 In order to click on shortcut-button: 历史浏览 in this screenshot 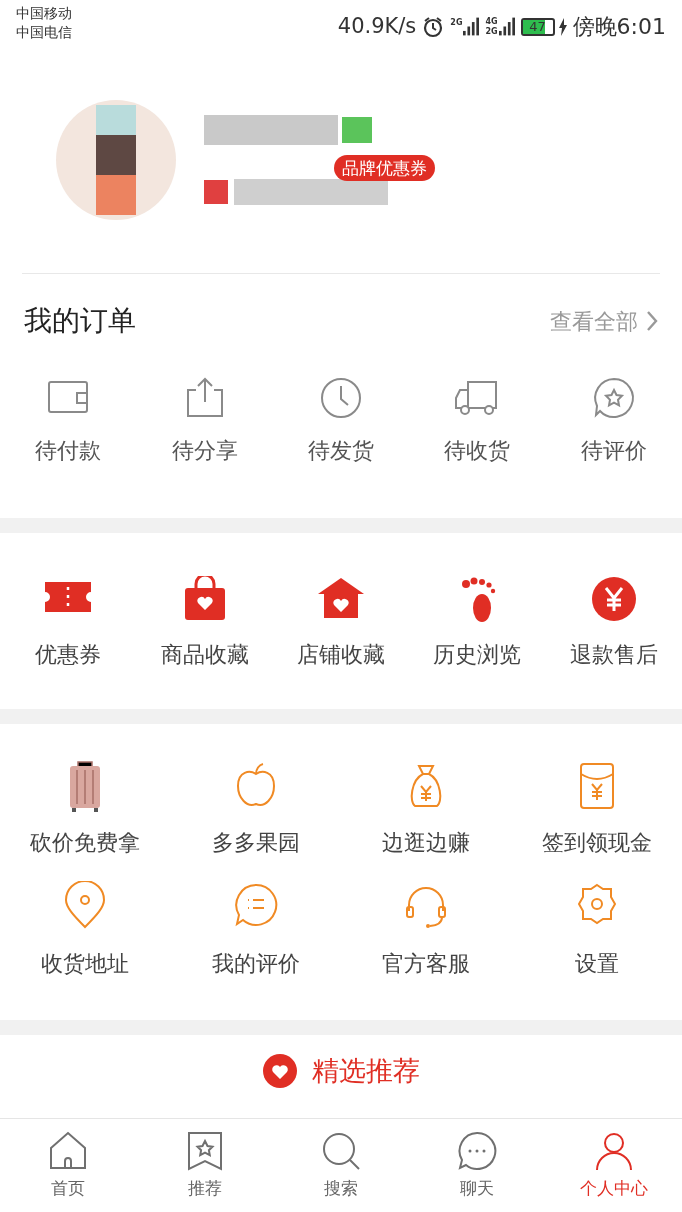, I will do `click(477, 623)`.